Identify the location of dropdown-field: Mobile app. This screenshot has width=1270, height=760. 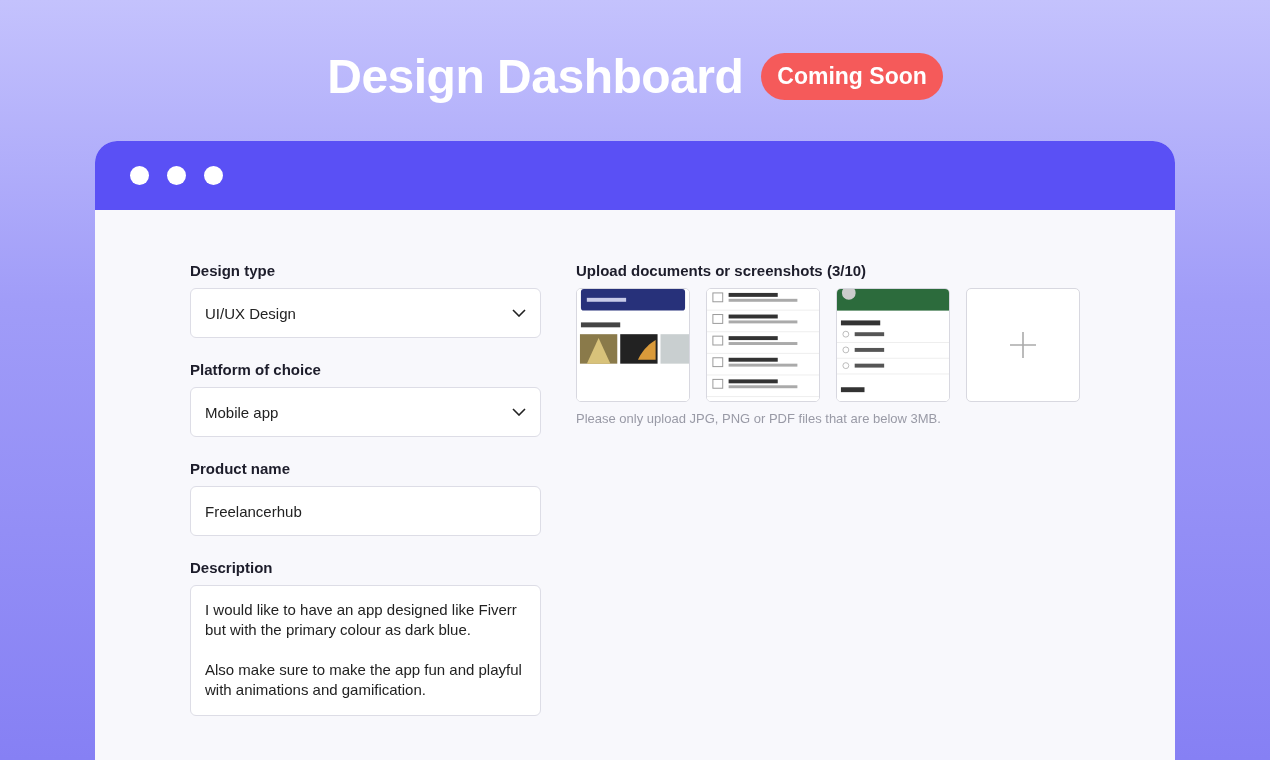
(365, 412).